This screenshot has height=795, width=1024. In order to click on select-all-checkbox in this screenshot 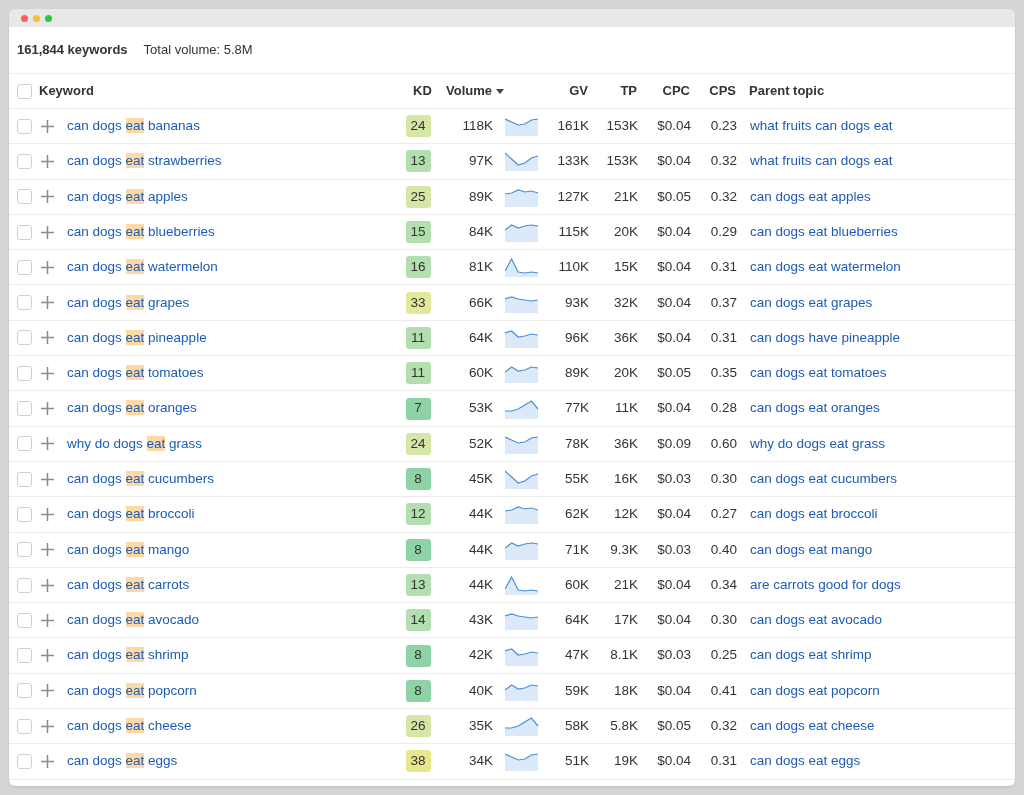, I will do `click(24, 91)`.